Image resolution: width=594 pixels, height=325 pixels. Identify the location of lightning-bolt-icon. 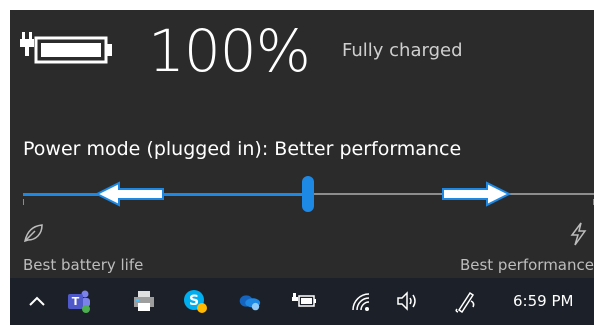
(578, 234).